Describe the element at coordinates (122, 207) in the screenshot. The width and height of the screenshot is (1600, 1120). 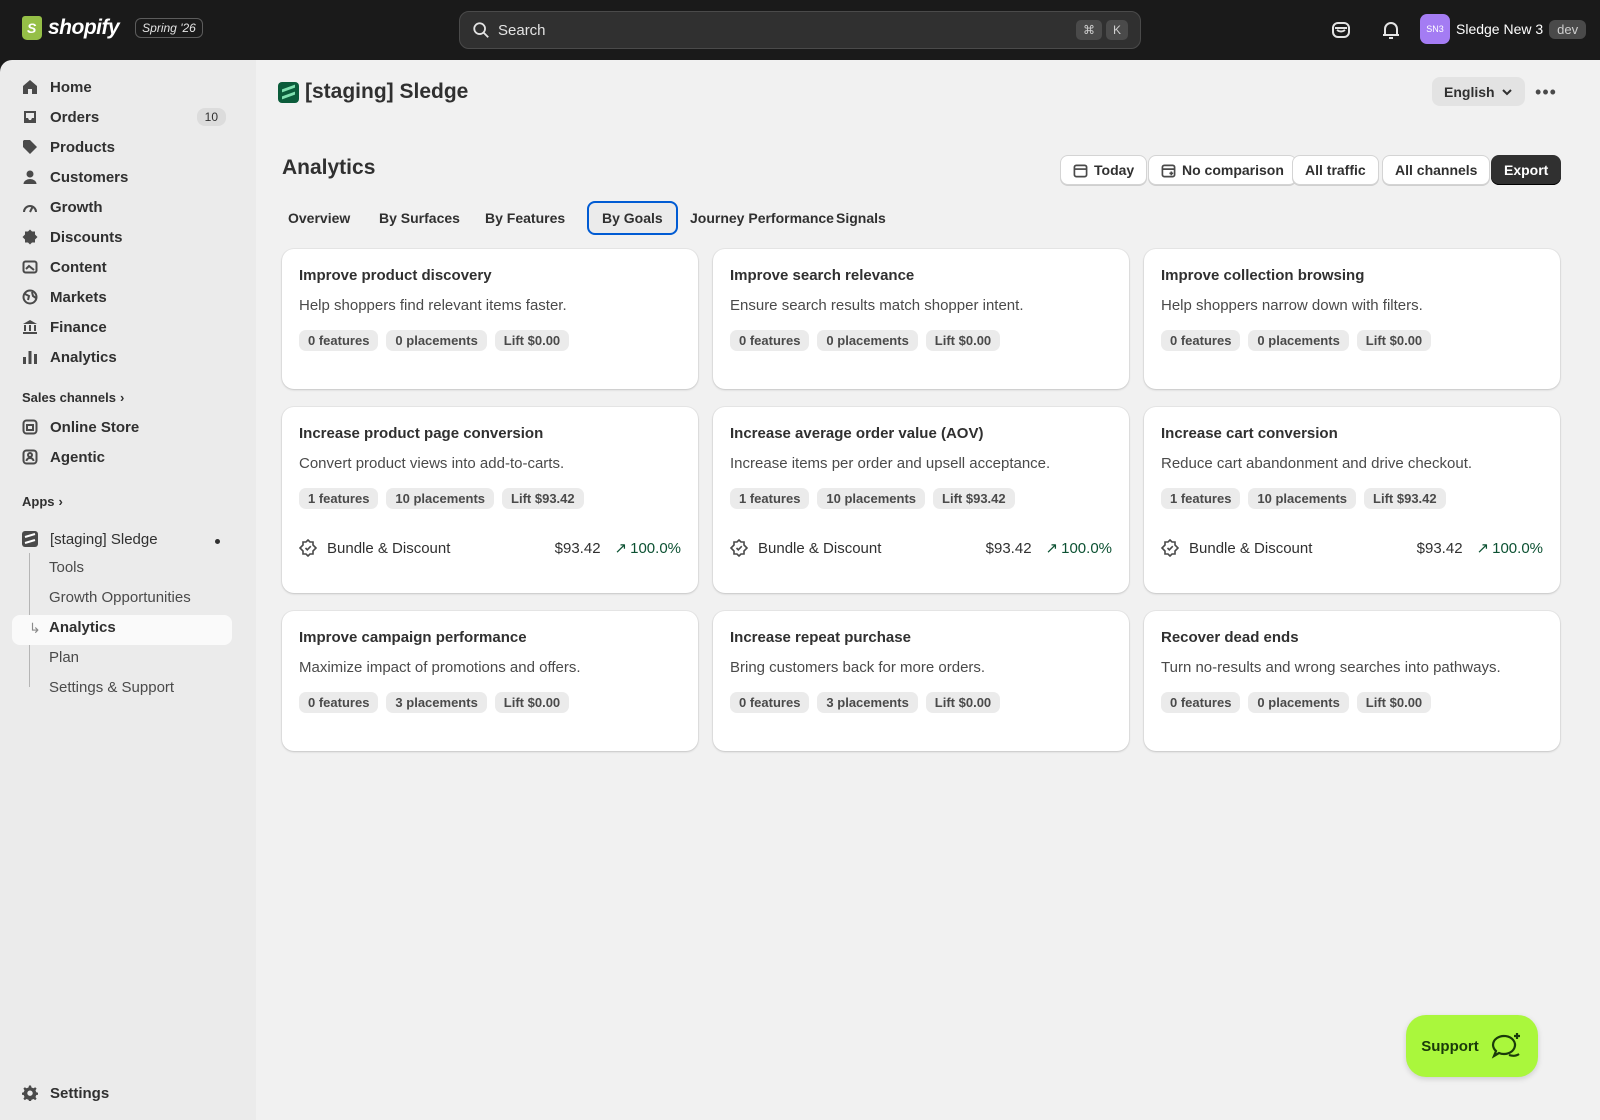
I see `sidebar-item-growth: Growth` at that location.